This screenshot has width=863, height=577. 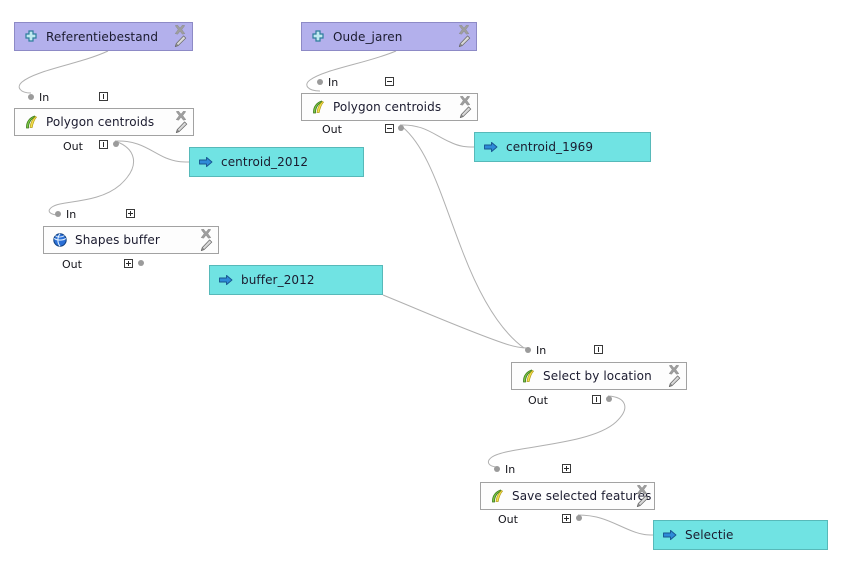 I want to click on port-out_polygon_centroids_left: Out, so click(x=73, y=146).